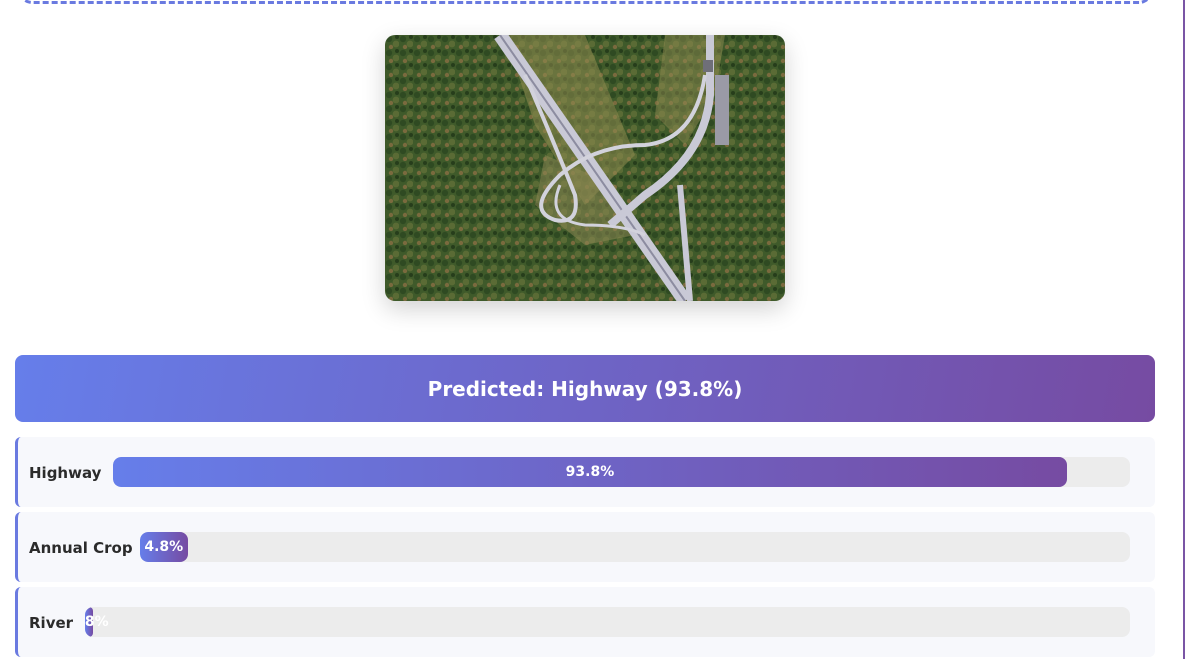 The width and height of the screenshot is (1187, 662). I want to click on probability-value: 4.8%, so click(164, 547).